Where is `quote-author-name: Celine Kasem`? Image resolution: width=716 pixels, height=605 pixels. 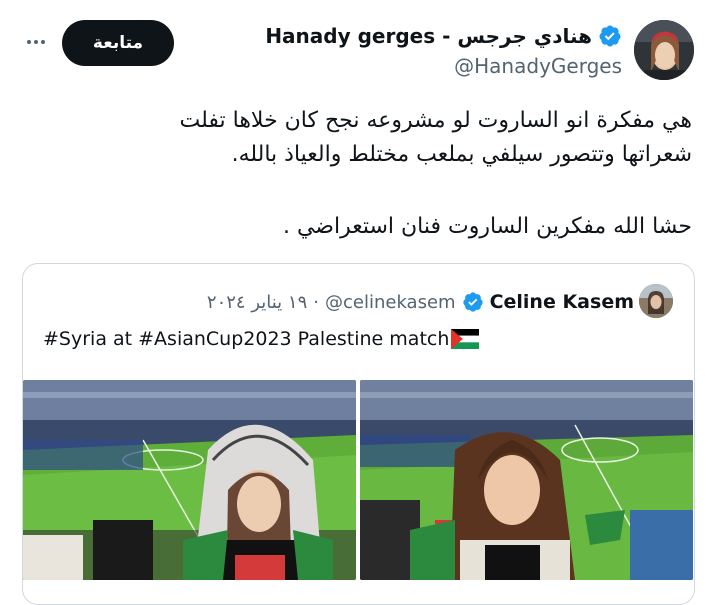 quote-author-name: Celine Kasem is located at coordinates (562, 302).